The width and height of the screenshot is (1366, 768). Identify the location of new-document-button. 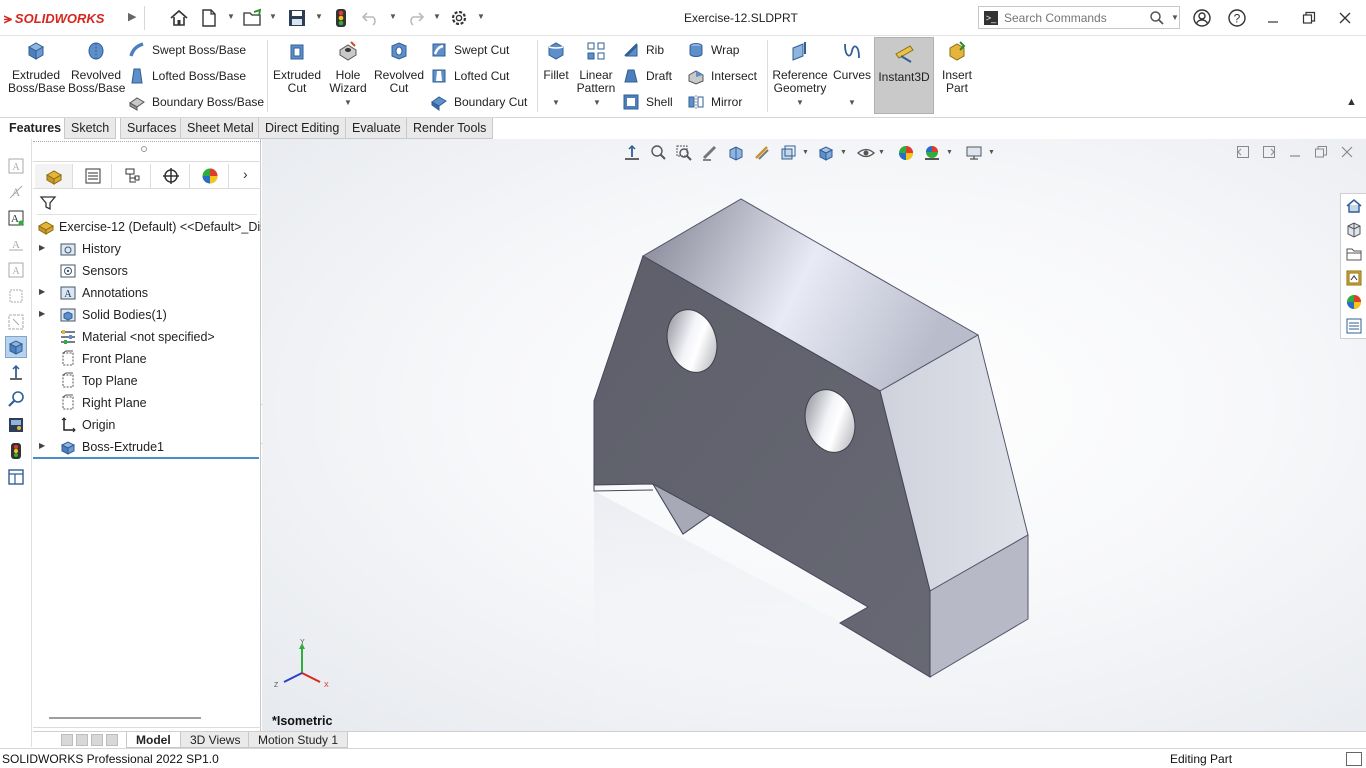
(209, 18).